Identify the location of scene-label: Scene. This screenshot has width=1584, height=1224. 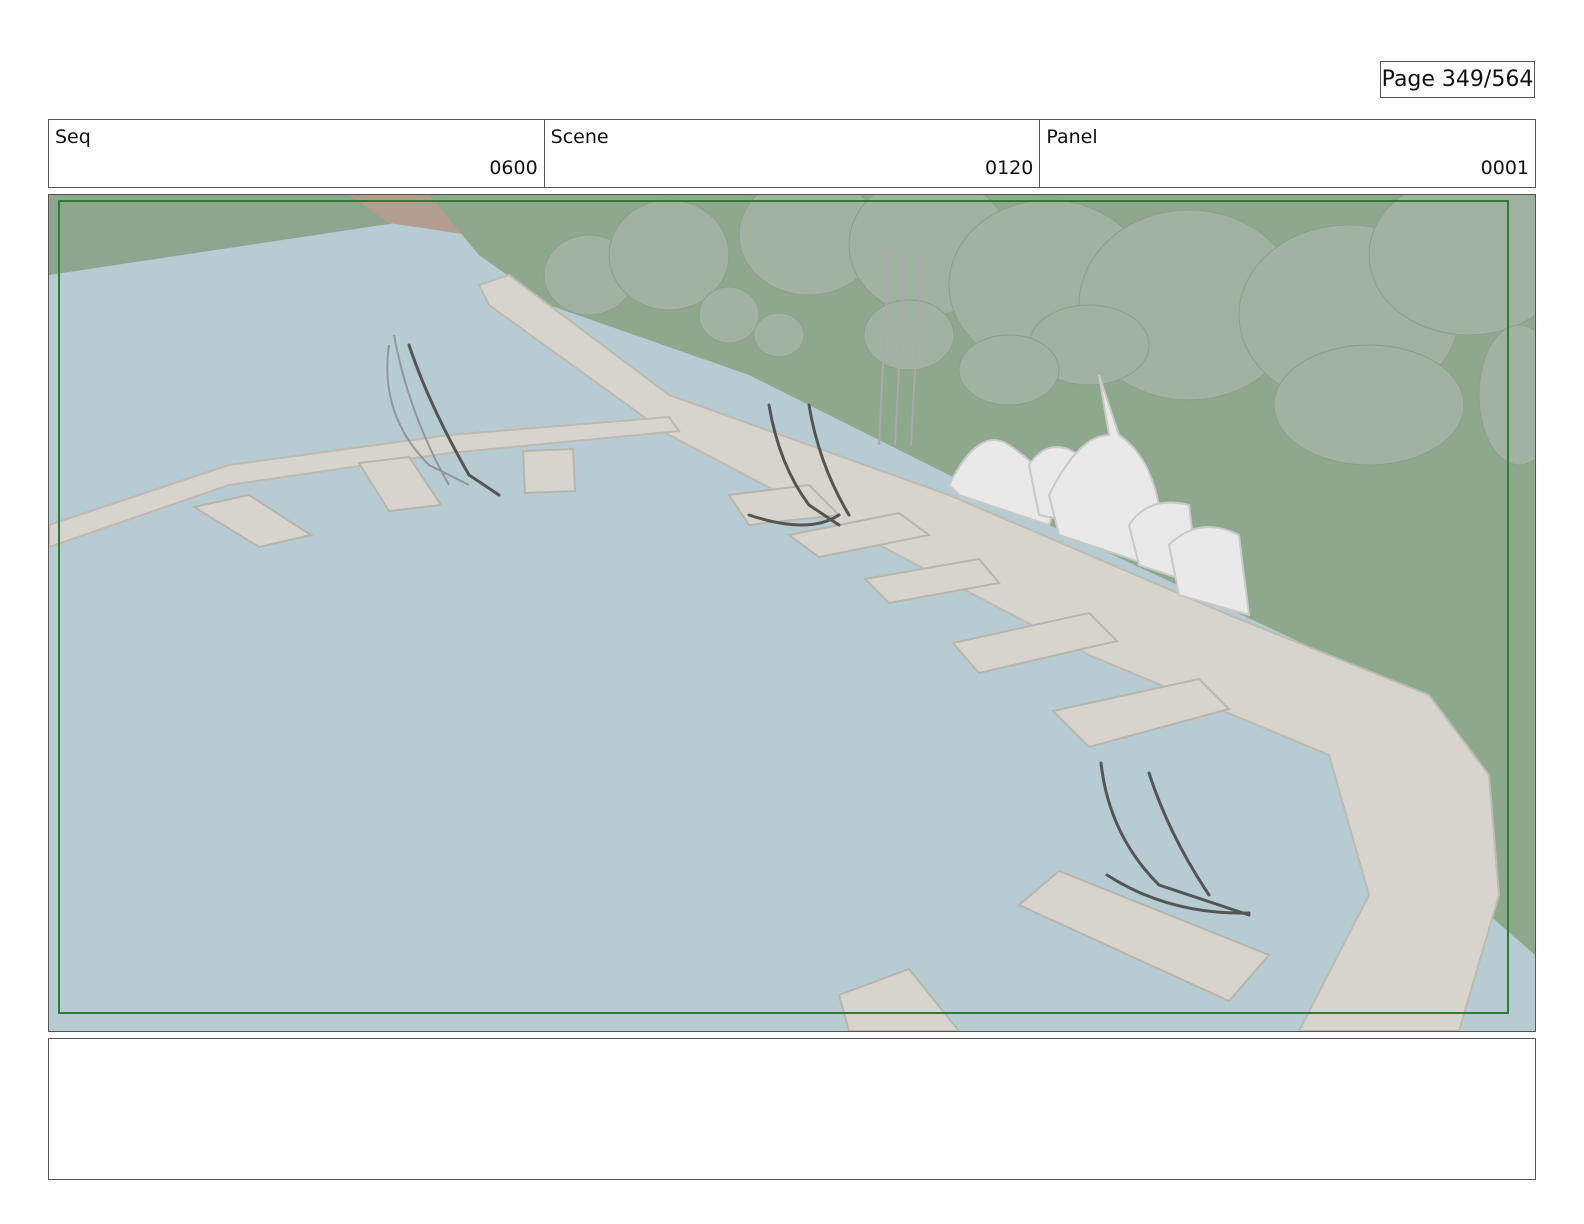
(579, 137).